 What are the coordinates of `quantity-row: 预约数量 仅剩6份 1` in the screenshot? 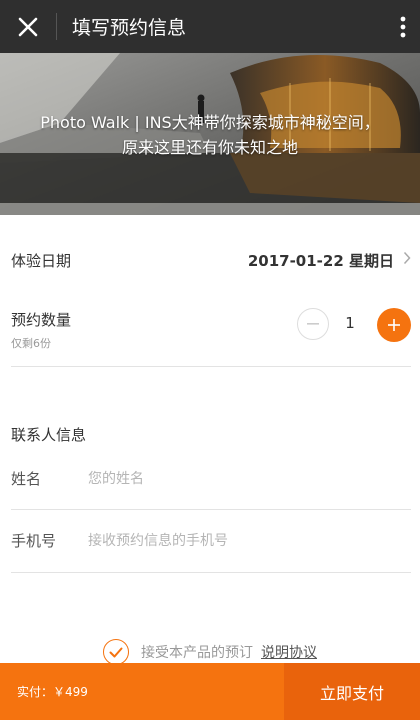 It's located at (210, 335).